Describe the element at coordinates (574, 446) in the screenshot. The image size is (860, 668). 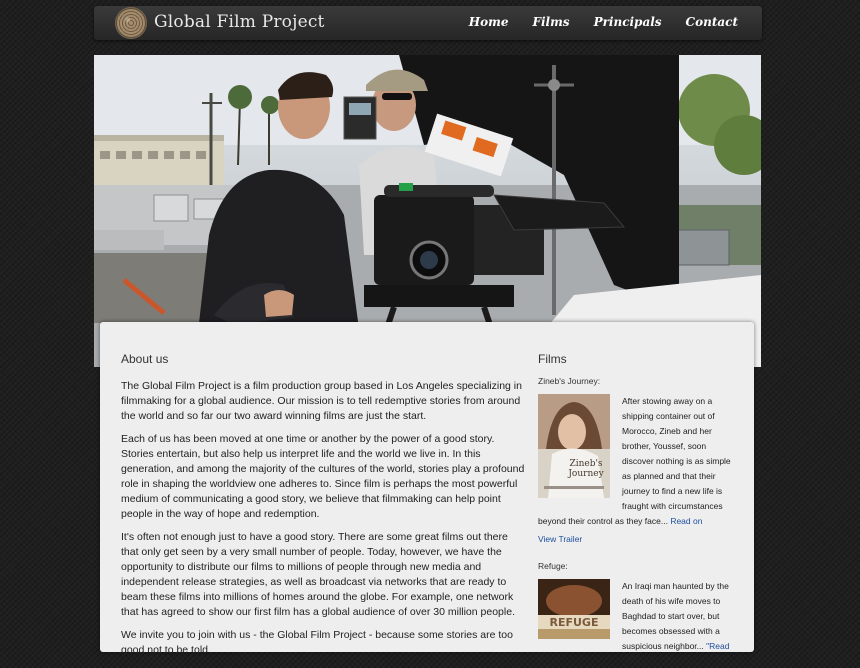
I see `zinebs-journey-poster: Zineb's Journey` at that location.